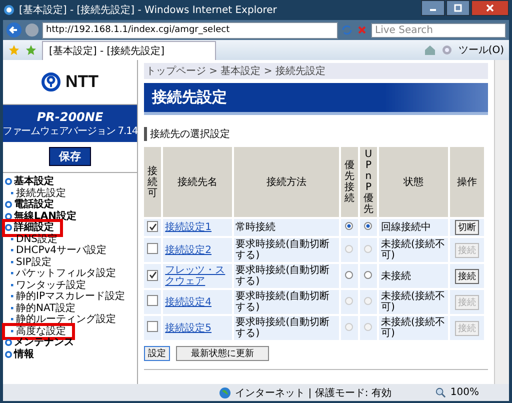 Image resolution: width=512 pixels, height=403 pixels. I want to click on star-icon, so click(14, 50).